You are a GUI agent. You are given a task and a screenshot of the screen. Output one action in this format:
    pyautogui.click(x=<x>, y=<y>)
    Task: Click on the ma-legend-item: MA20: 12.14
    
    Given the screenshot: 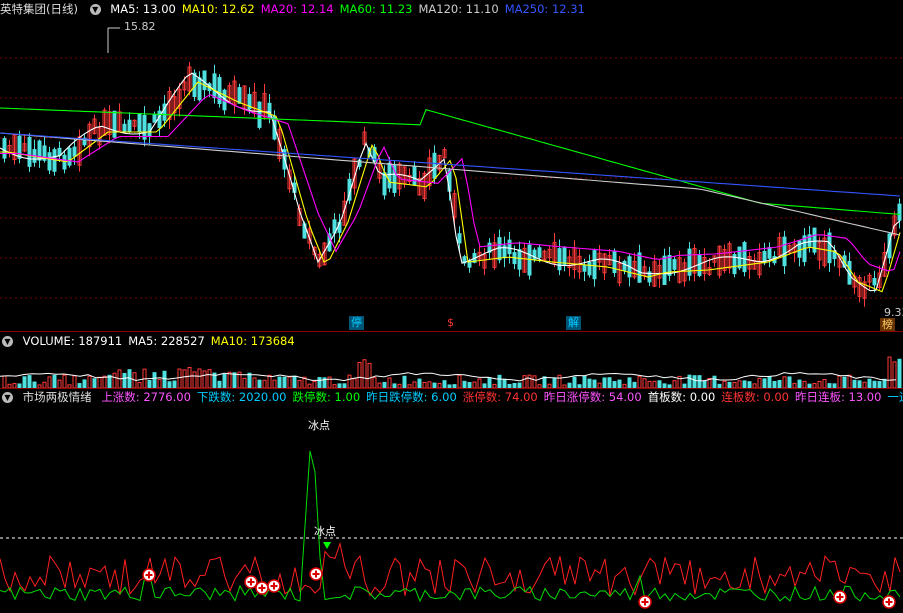 What is the action you would take?
    pyautogui.click(x=297, y=9)
    